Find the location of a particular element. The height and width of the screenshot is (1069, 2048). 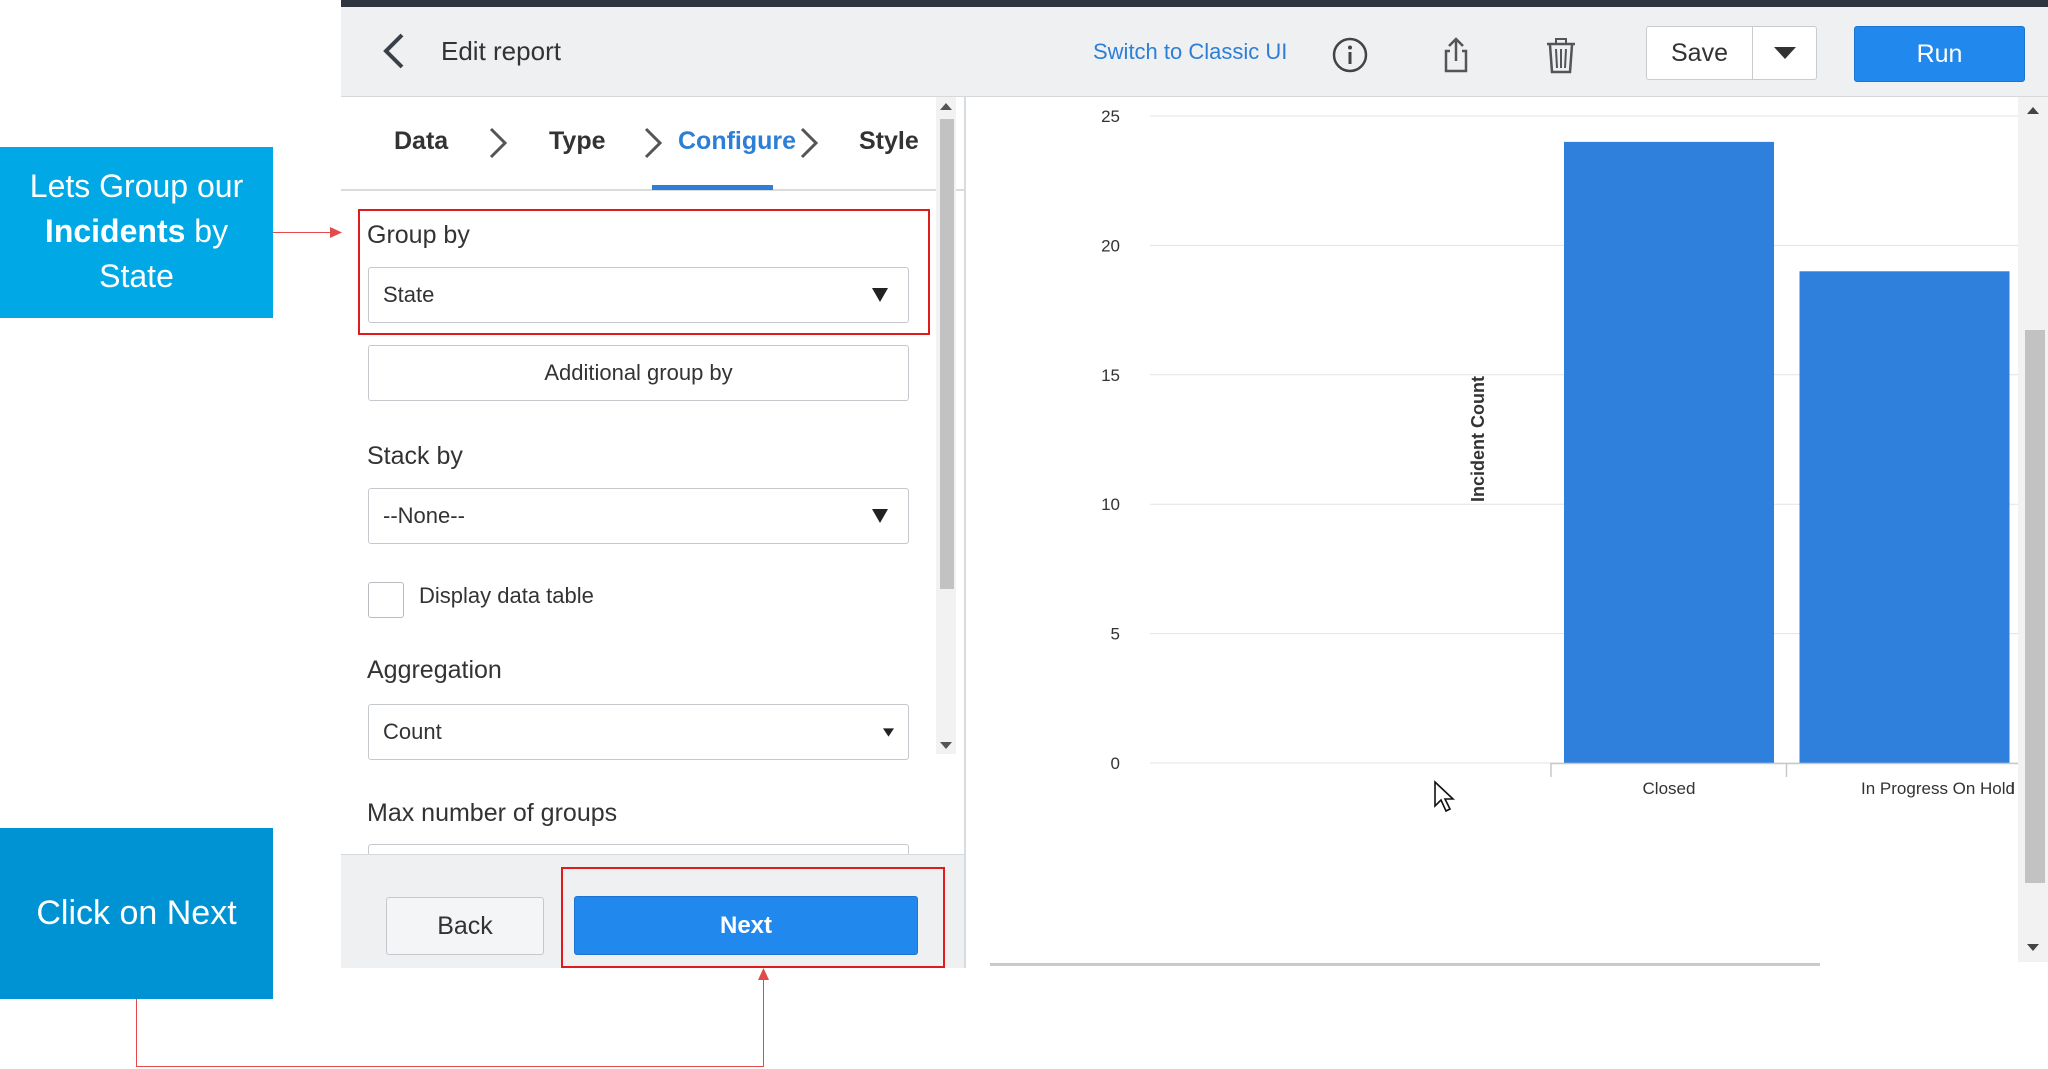

y-tick-label: 5 is located at coordinates (1115, 634).